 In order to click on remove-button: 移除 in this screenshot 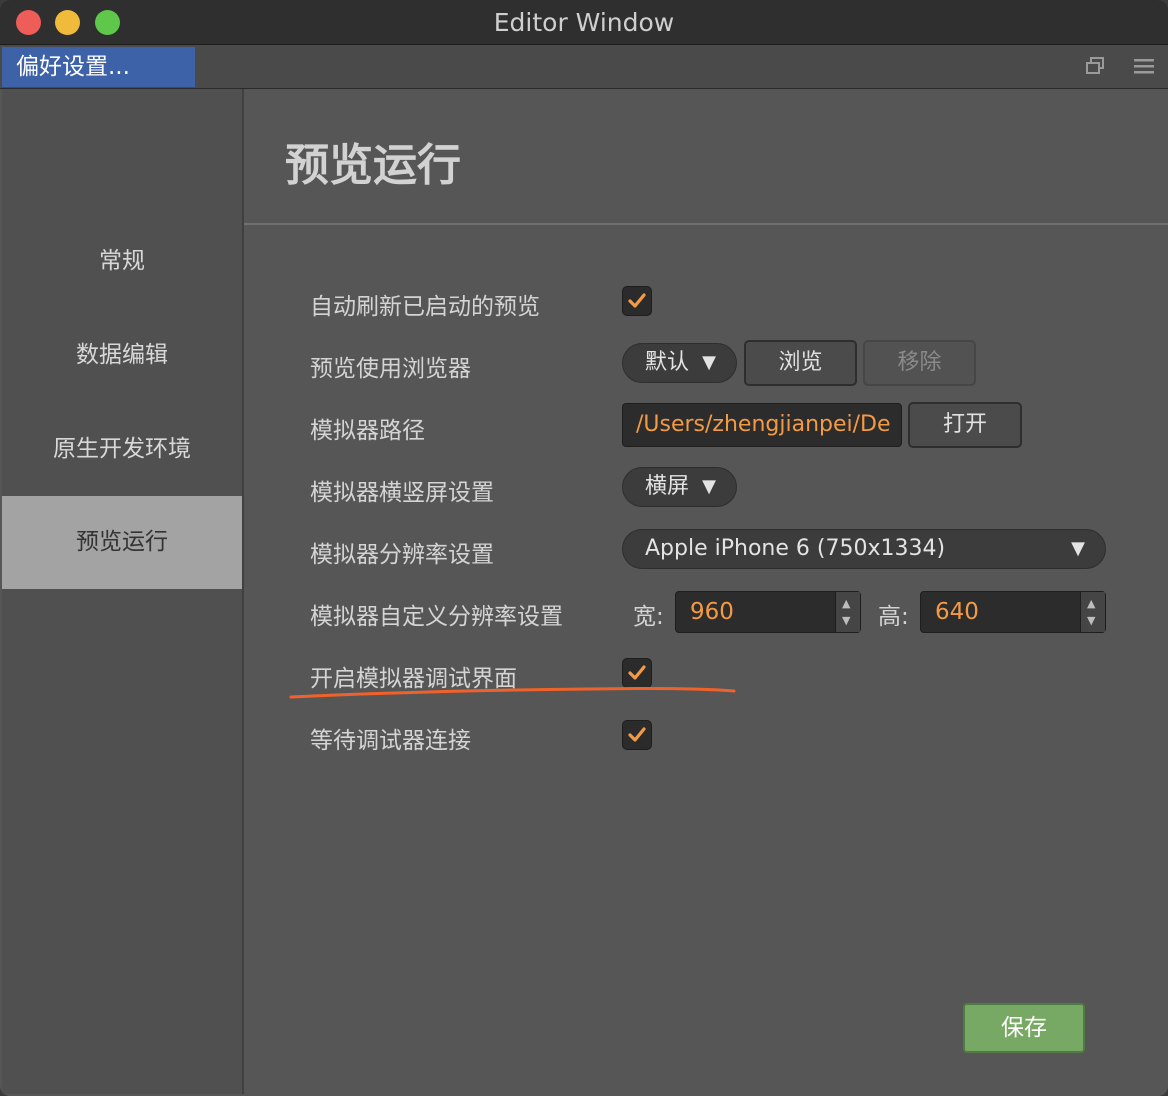, I will do `click(919, 363)`.